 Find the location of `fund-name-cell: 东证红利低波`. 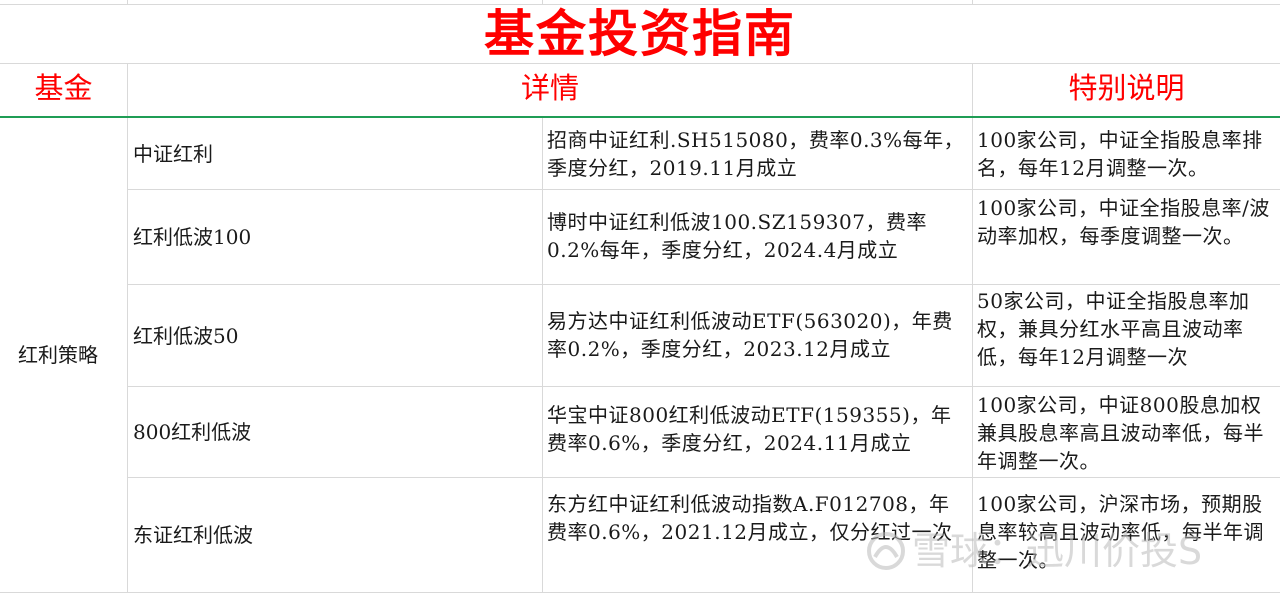

fund-name-cell: 东证红利低波 is located at coordinates (335, 535).